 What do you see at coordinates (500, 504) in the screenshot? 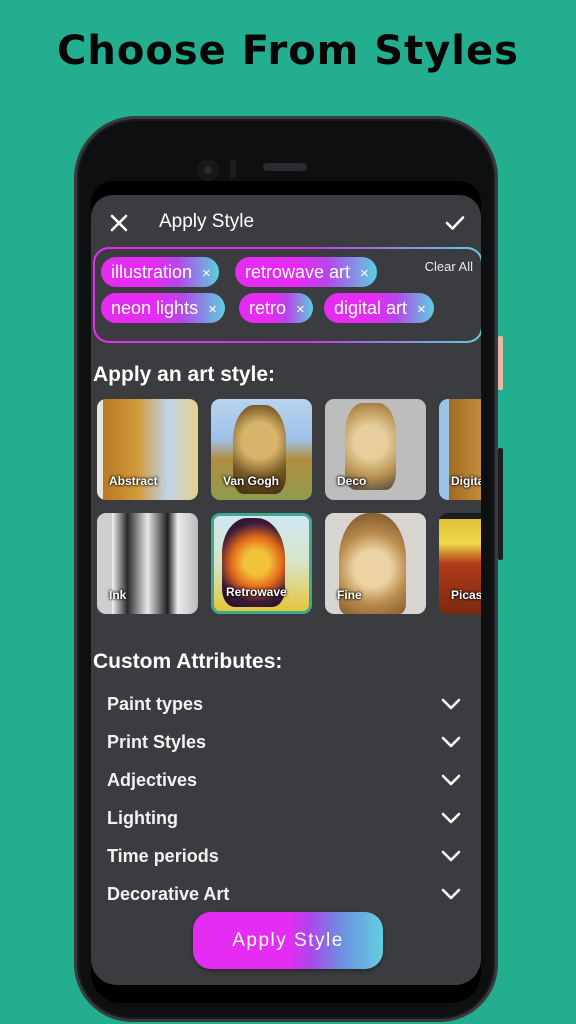
I see `phone-volume-button` at bounding box center [500, 504].